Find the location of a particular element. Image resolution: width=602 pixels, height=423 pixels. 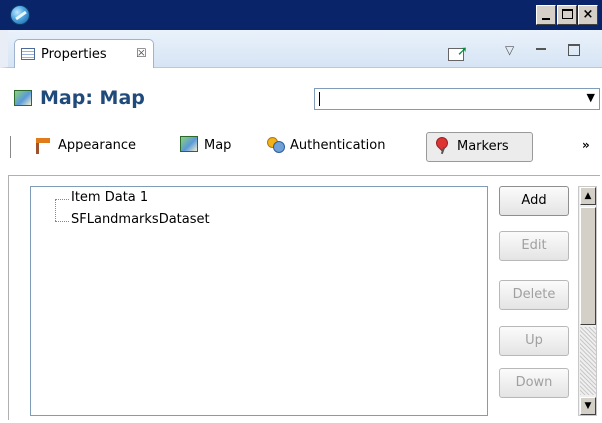

tab-appearance: Appearance is located at coordinates (85, 147).